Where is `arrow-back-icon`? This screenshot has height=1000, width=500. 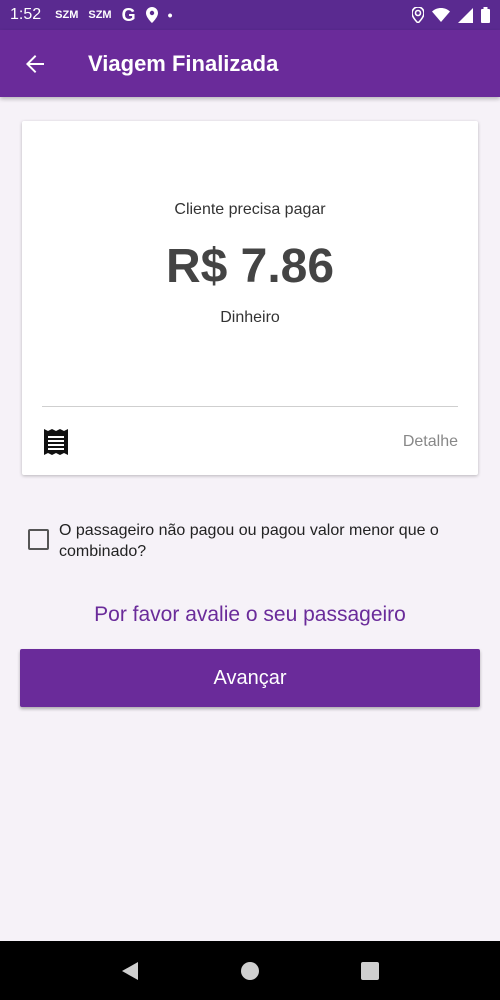 arrow-back-icon is located at coordinates (35, 63).